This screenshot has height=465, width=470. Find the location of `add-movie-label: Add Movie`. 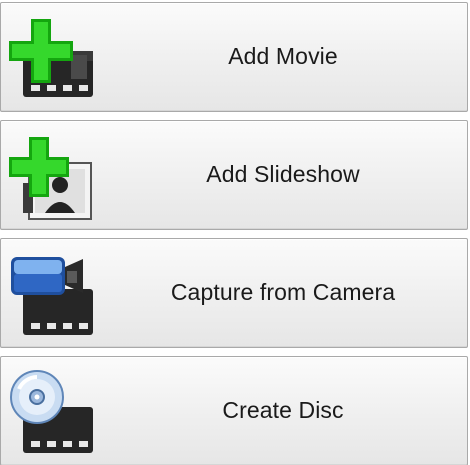

add-movie-label: Add Movie is located at coordinates (283, 55).